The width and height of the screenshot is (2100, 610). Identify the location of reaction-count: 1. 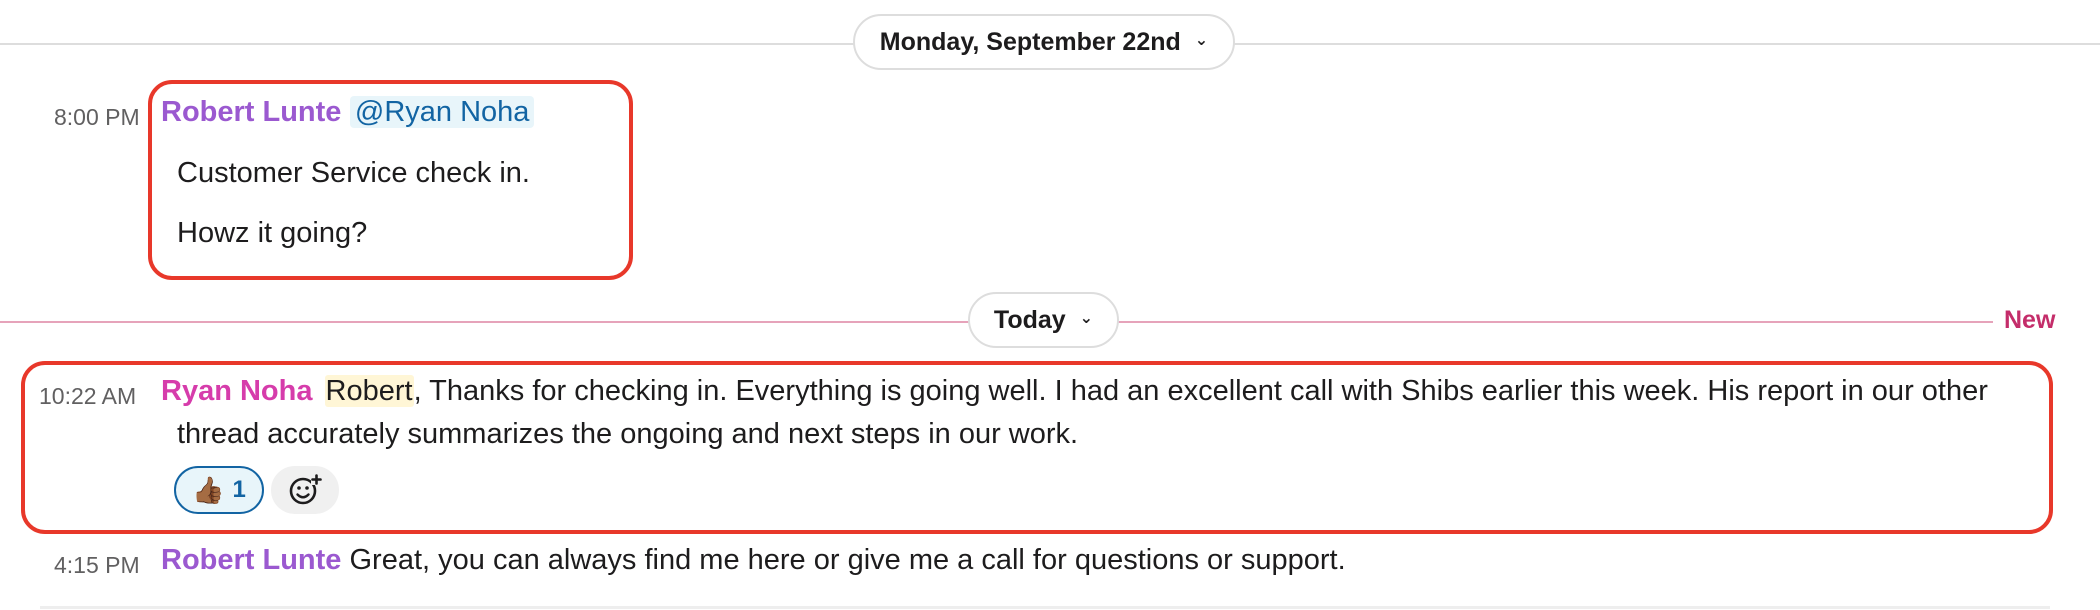
(239, 489).